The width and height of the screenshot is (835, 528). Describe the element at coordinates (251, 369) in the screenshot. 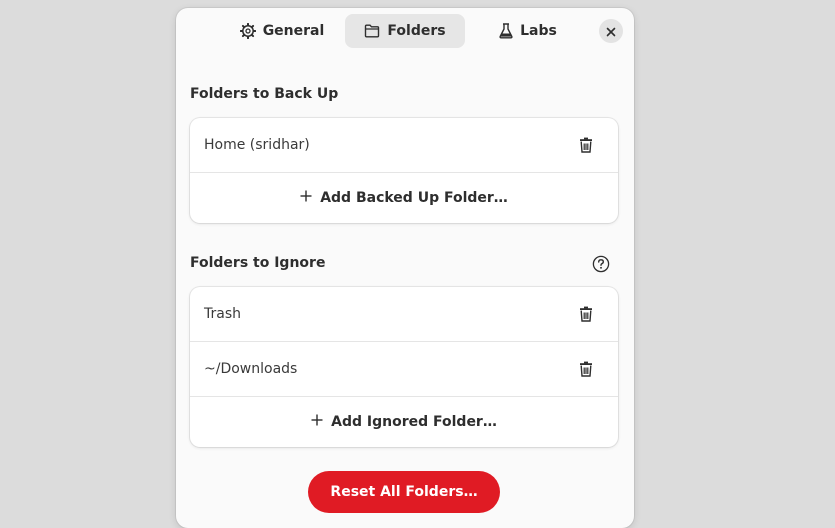

I see `folder-name: ~/Downloads` at that location.